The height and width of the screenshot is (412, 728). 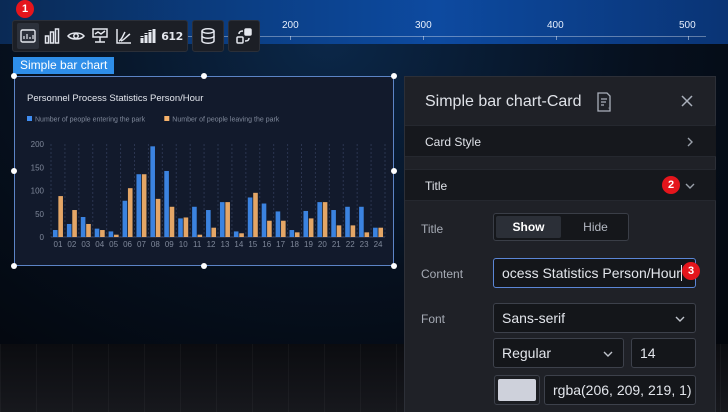 What do you see at coordinates (555, 25) in the screenshot?
I see `axis-tick-label: 400` at bounding box center [555, 25].